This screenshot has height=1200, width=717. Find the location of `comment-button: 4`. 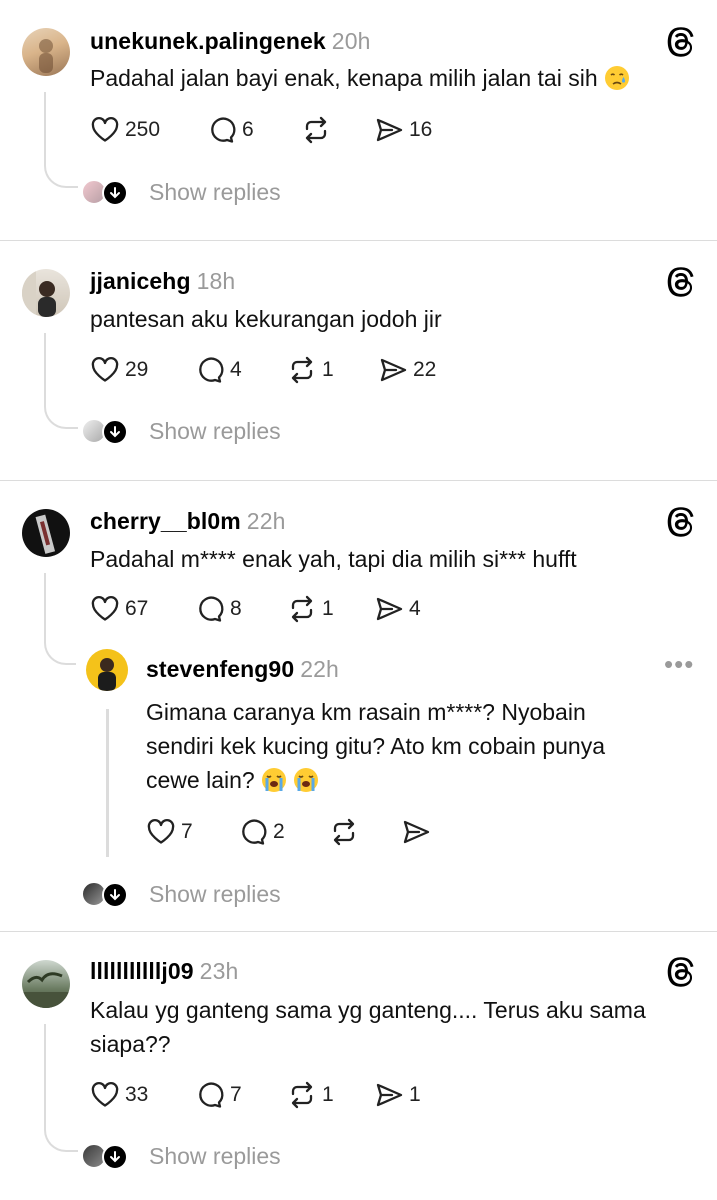

comment-button: 4 is located at coordinates (218, 370).